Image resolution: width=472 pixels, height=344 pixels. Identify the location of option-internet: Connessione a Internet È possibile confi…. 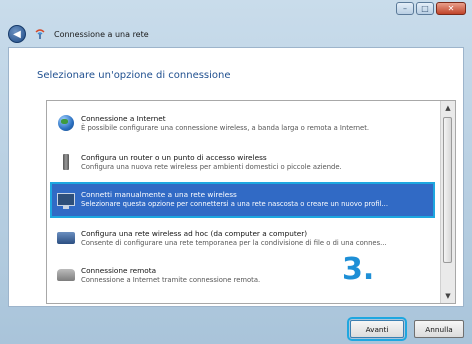
(242, 124).